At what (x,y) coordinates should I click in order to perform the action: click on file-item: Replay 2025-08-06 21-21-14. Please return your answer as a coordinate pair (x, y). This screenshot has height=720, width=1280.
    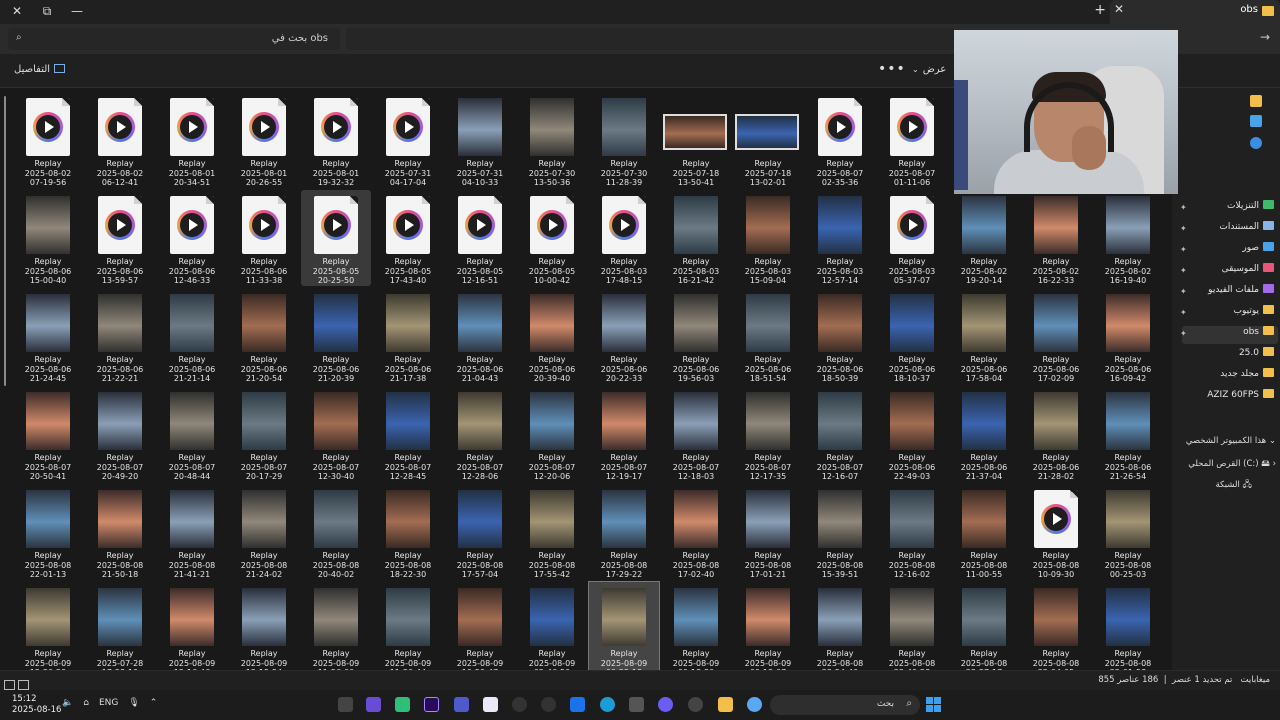
    Looking at the image, I should click on (192, 336).